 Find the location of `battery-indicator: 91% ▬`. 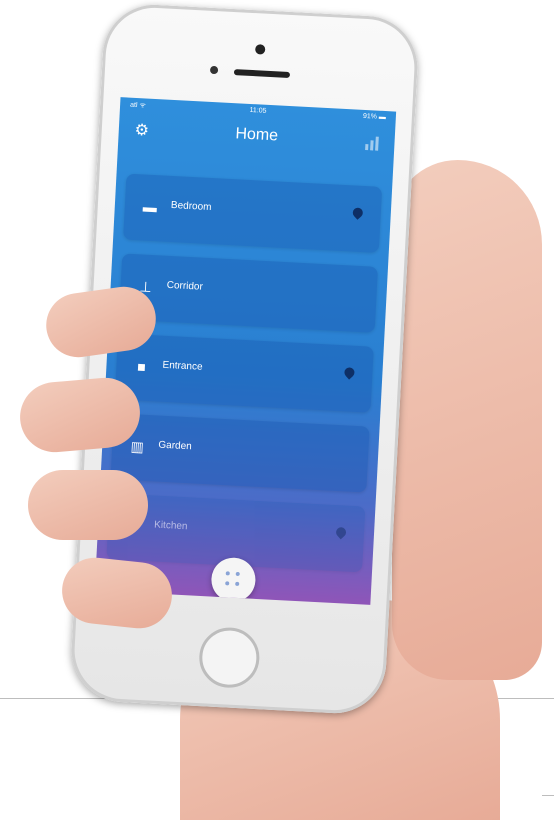

battery-indicator: 91% ▬ is located at coordinates (374, 117).